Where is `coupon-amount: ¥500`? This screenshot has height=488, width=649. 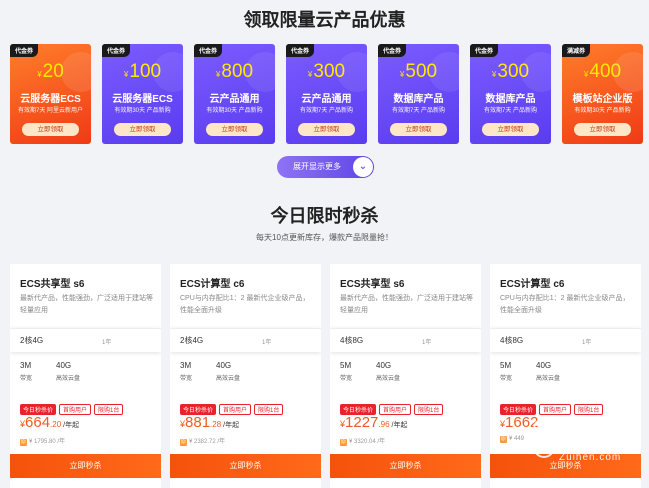 coupon-amount: ¥500 is located at coordinates (418, 71).